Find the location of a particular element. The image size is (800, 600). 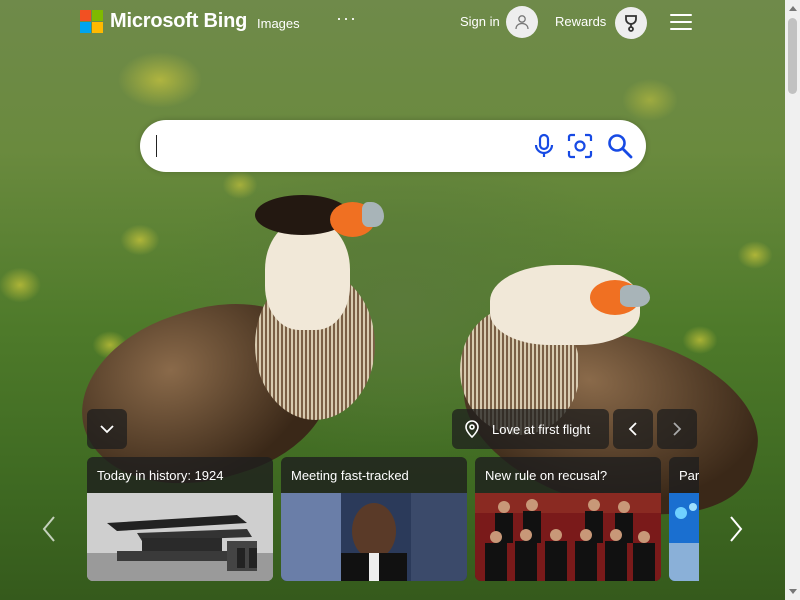

news-card: Today in history: 1924 is located at coordinates (180, 519).